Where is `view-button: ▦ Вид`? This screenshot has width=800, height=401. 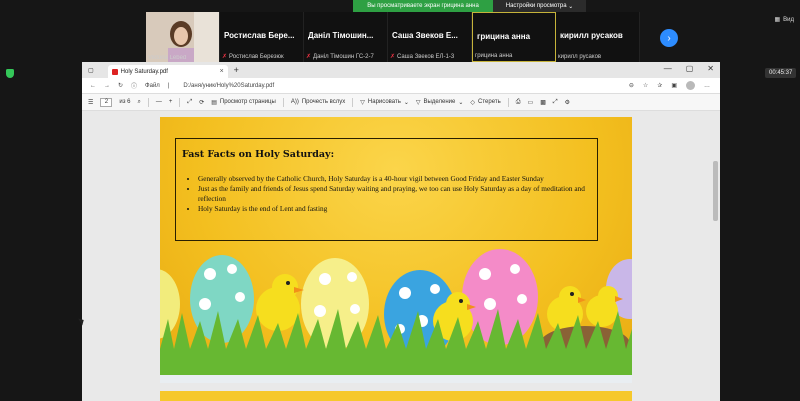 view-button: ▦ Вид is located at coordinates (784, 20).